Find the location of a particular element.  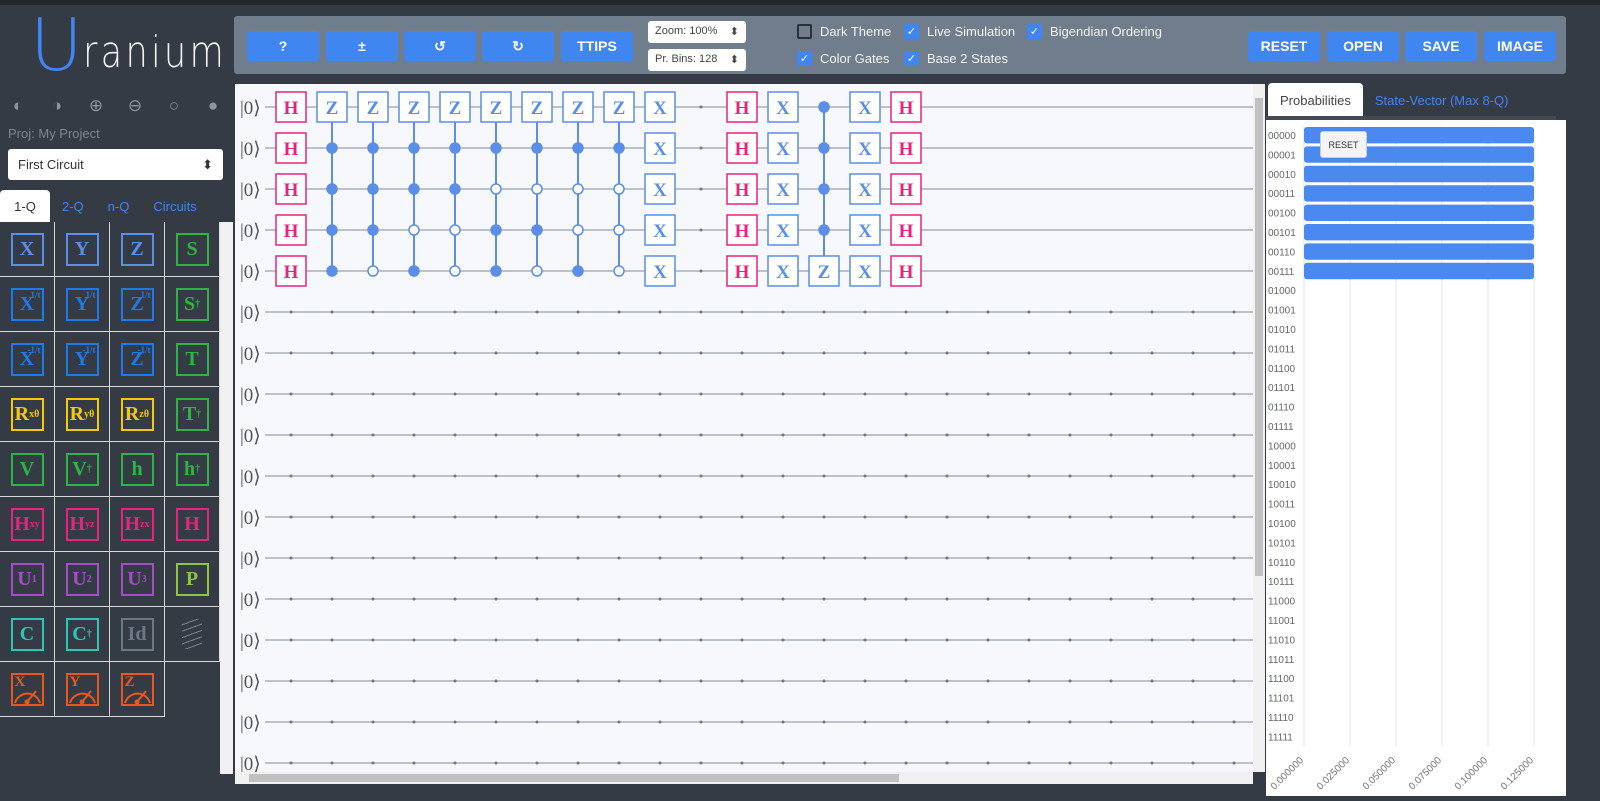

half-circle-left-icon: ◐ is located at coordinates (18, 106).